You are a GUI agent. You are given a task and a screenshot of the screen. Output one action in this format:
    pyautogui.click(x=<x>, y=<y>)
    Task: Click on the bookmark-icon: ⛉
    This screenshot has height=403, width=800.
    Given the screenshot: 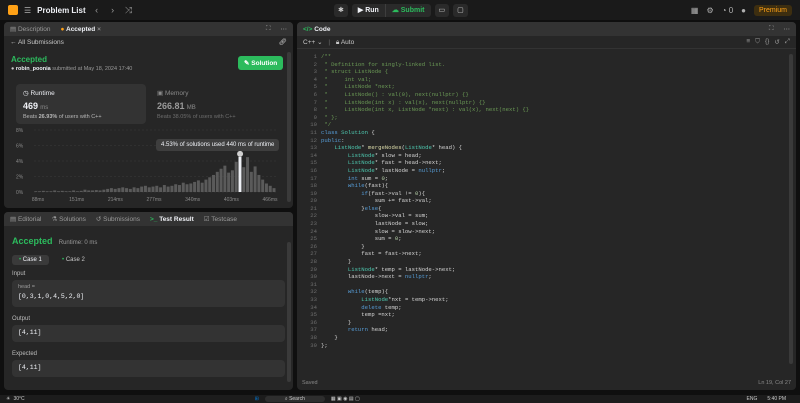 What is the action you would take?
    pyautogui.click(x=757, y=42)
    